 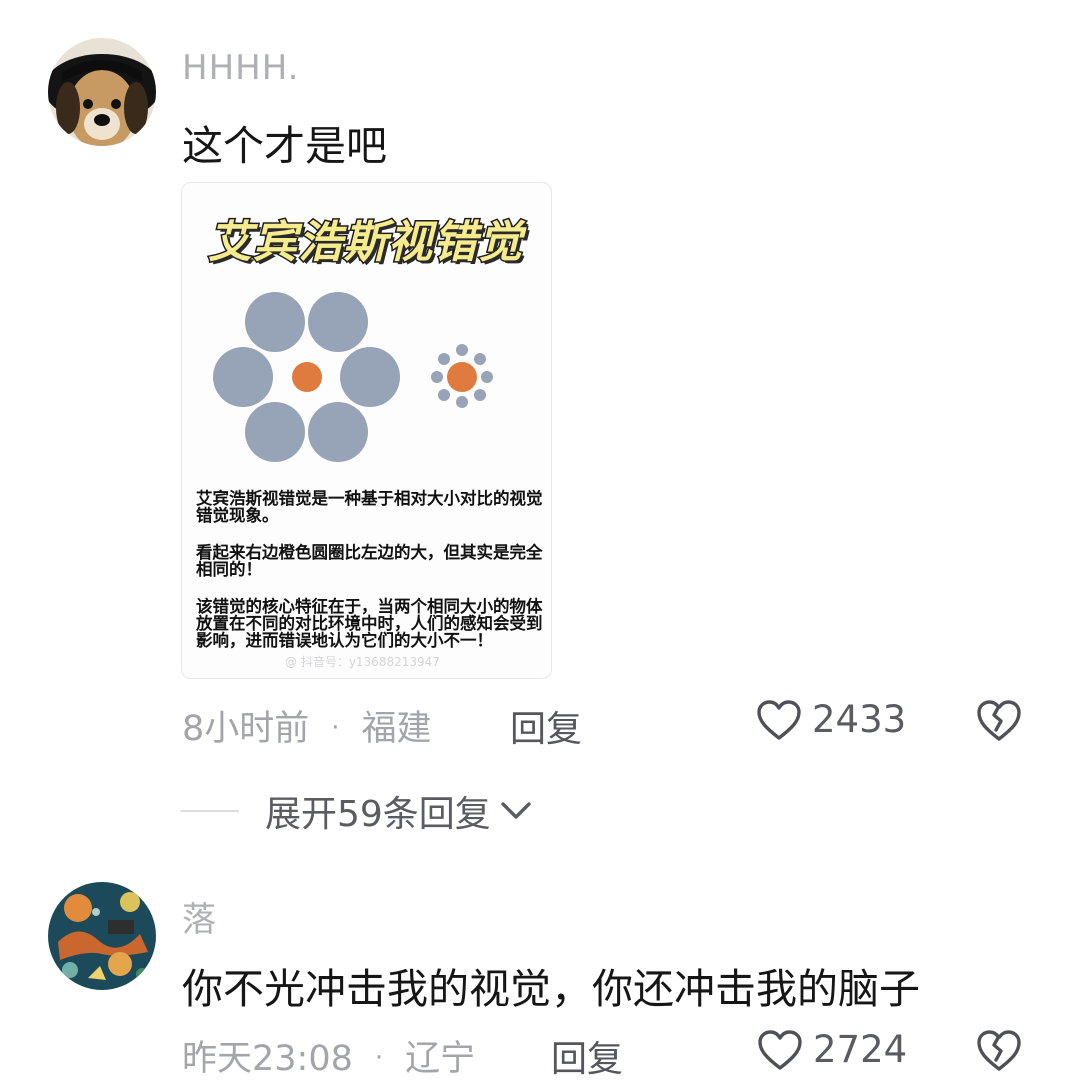 I want to click on puppy-avatar, so click(x=102, y=92).